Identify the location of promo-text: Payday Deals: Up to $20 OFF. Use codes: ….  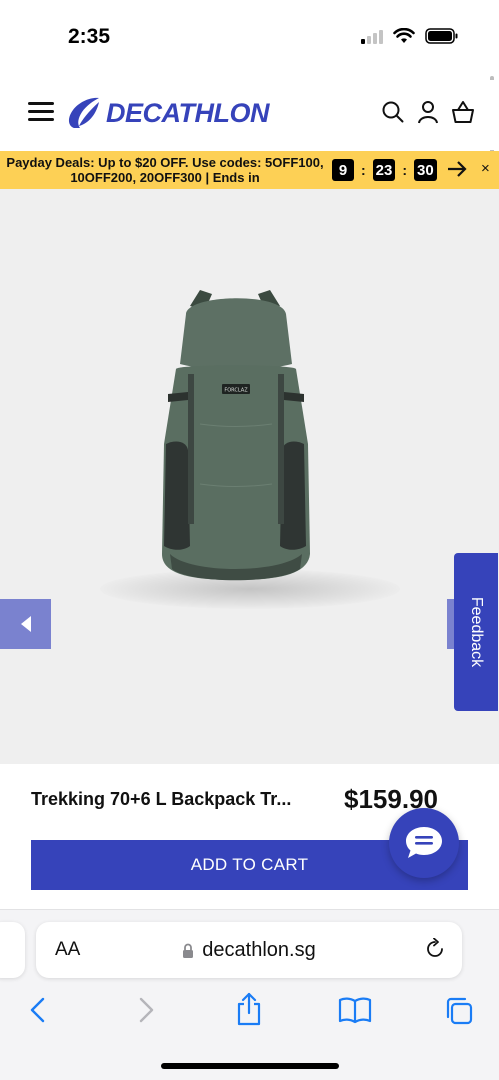
(165, 170).